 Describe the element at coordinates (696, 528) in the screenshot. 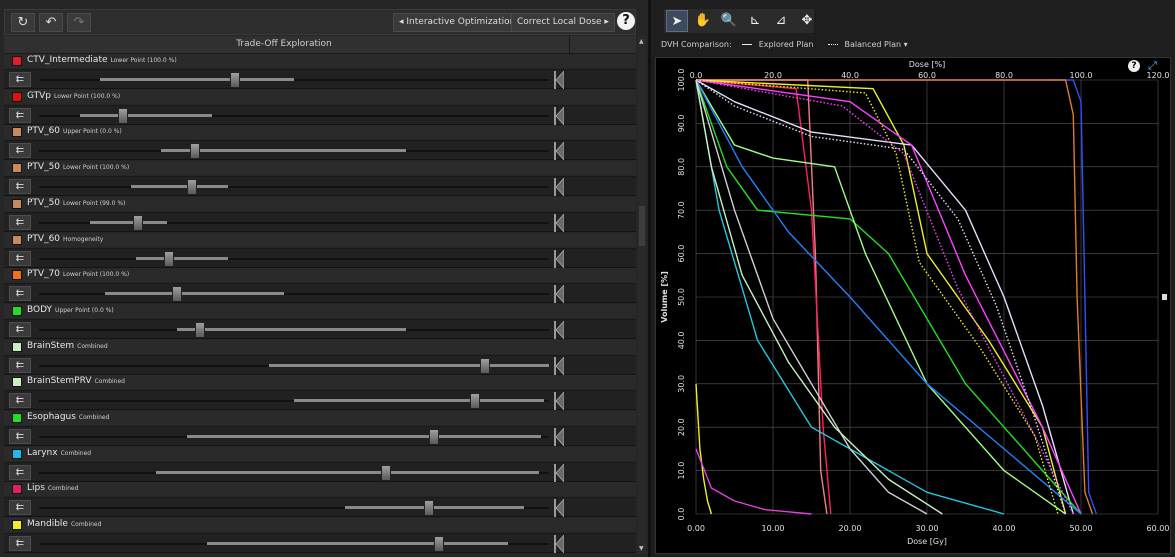

I see `x-tick-label: 0.00` at that location.